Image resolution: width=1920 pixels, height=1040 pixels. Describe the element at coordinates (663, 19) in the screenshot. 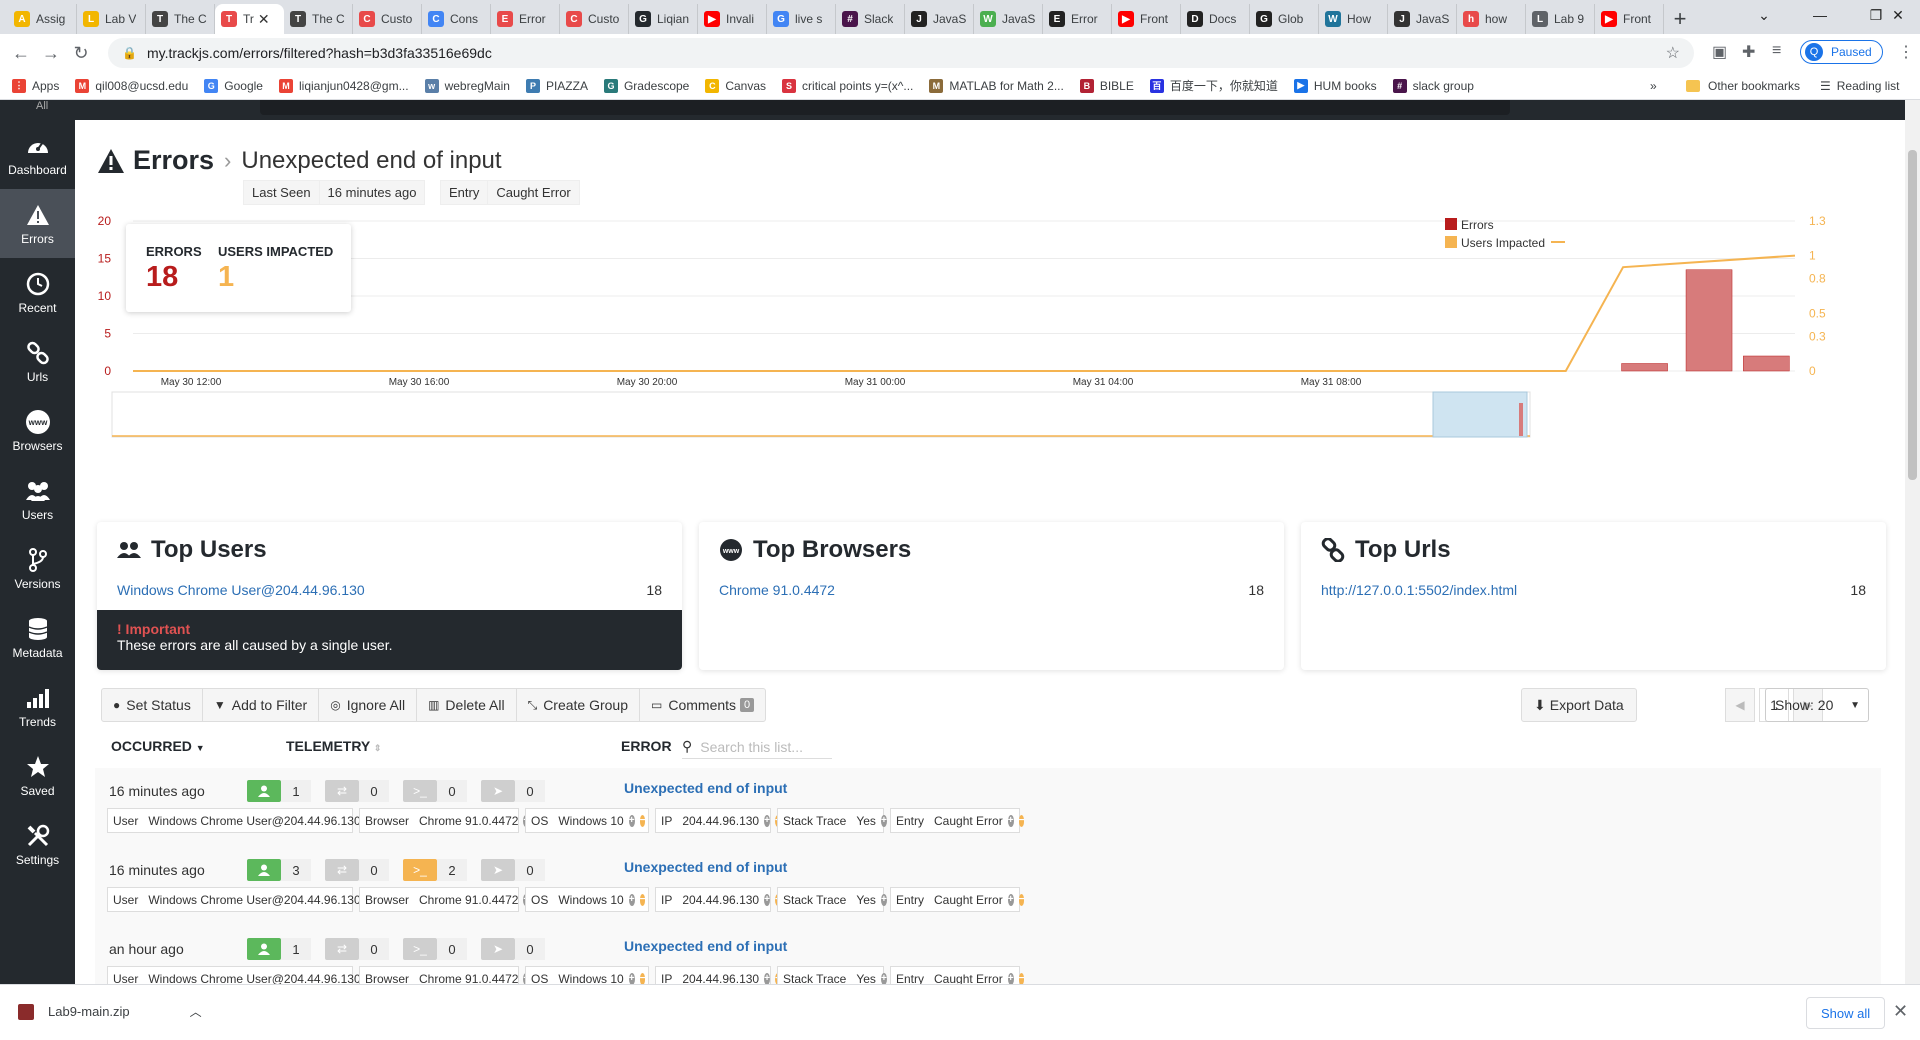

I see `browser-tab: G Liqian` at that location.